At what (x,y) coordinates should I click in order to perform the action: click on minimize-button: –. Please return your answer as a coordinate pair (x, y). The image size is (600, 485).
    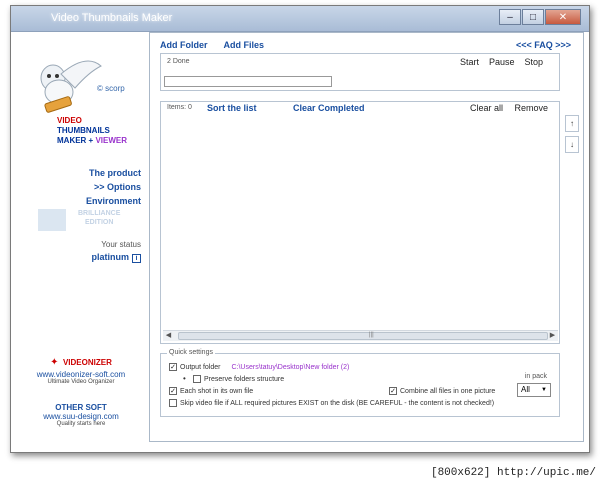
    Looking at the image, I should click on (510, 17).